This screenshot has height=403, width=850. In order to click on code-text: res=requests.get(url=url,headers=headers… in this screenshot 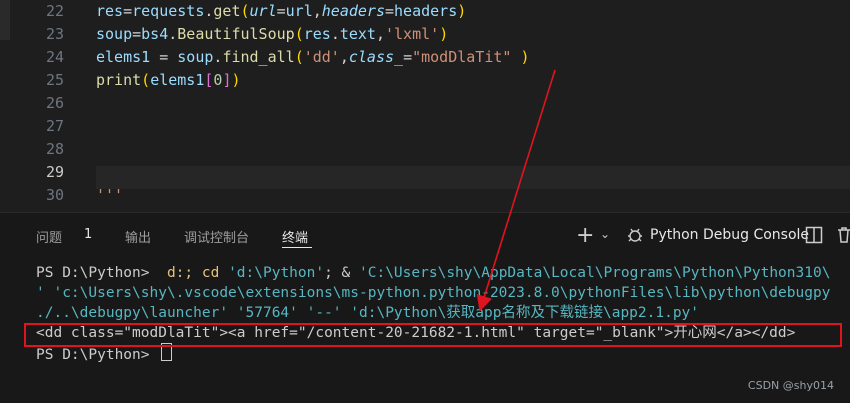, I will do `click(281, 11)`.